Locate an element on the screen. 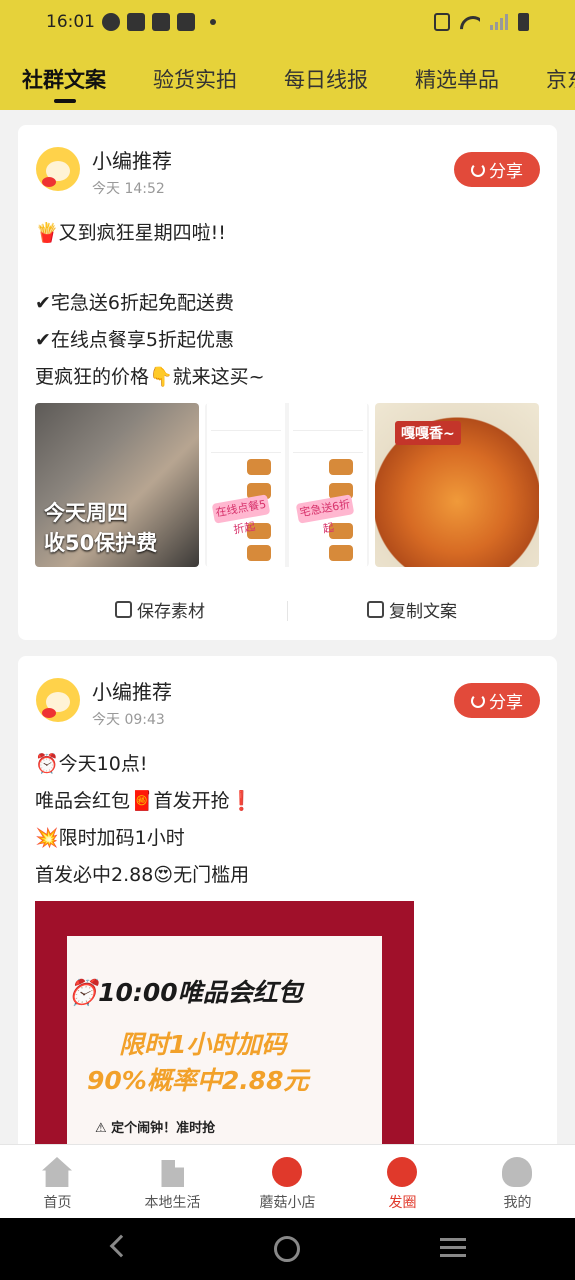 This screenshot has height=1280, width=575. user-icon is located at coordinates (517, 1172).